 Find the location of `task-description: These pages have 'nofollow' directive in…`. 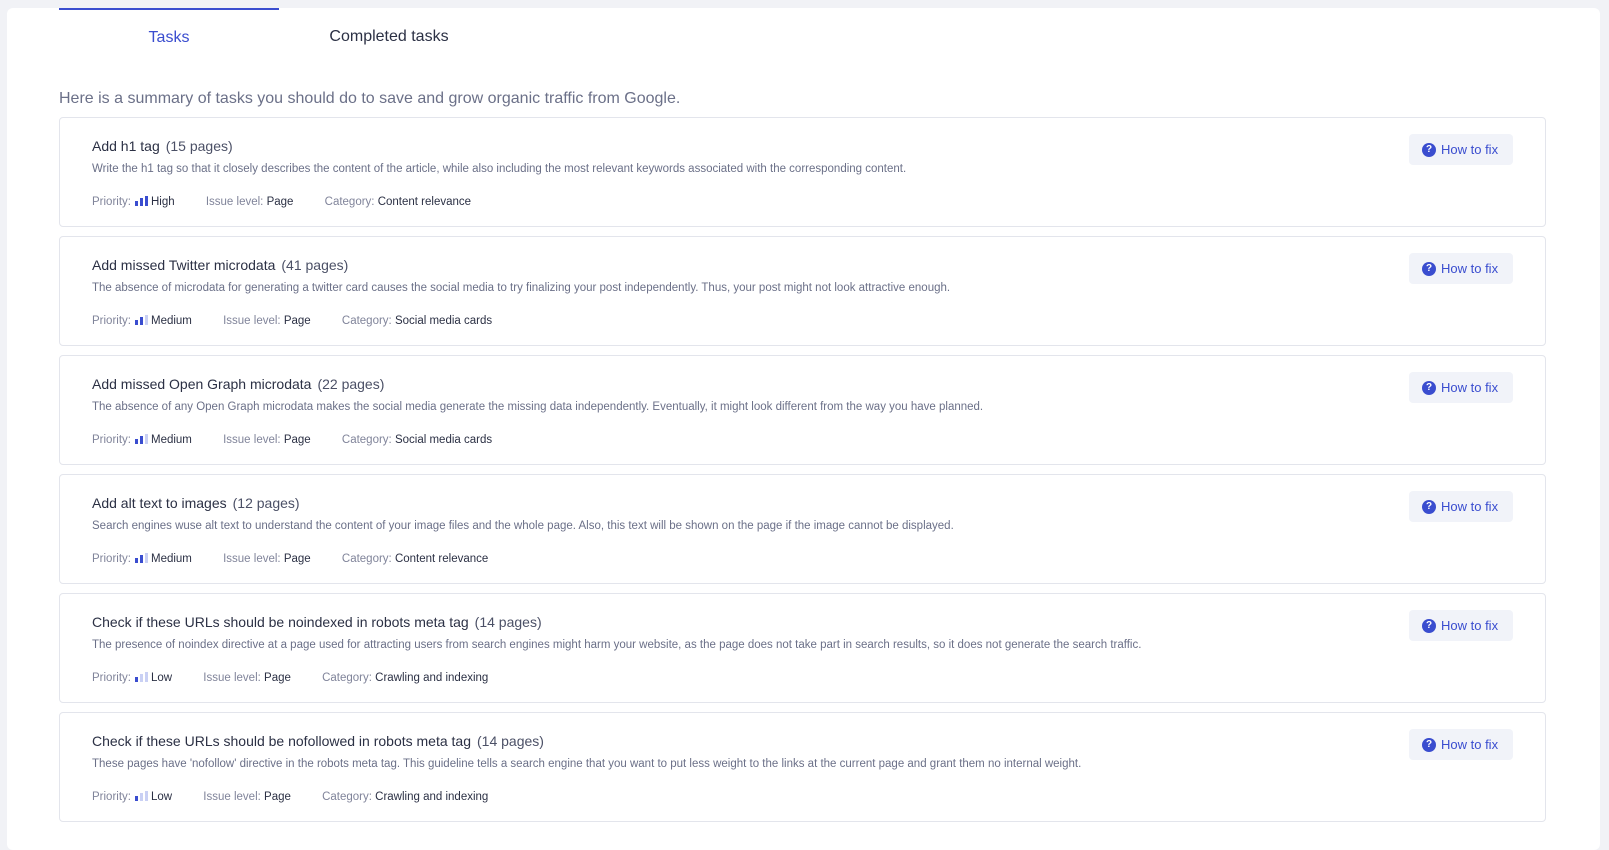

task-description: These pages have 'nofollow' directive in… is located at coordinates (587, 764).